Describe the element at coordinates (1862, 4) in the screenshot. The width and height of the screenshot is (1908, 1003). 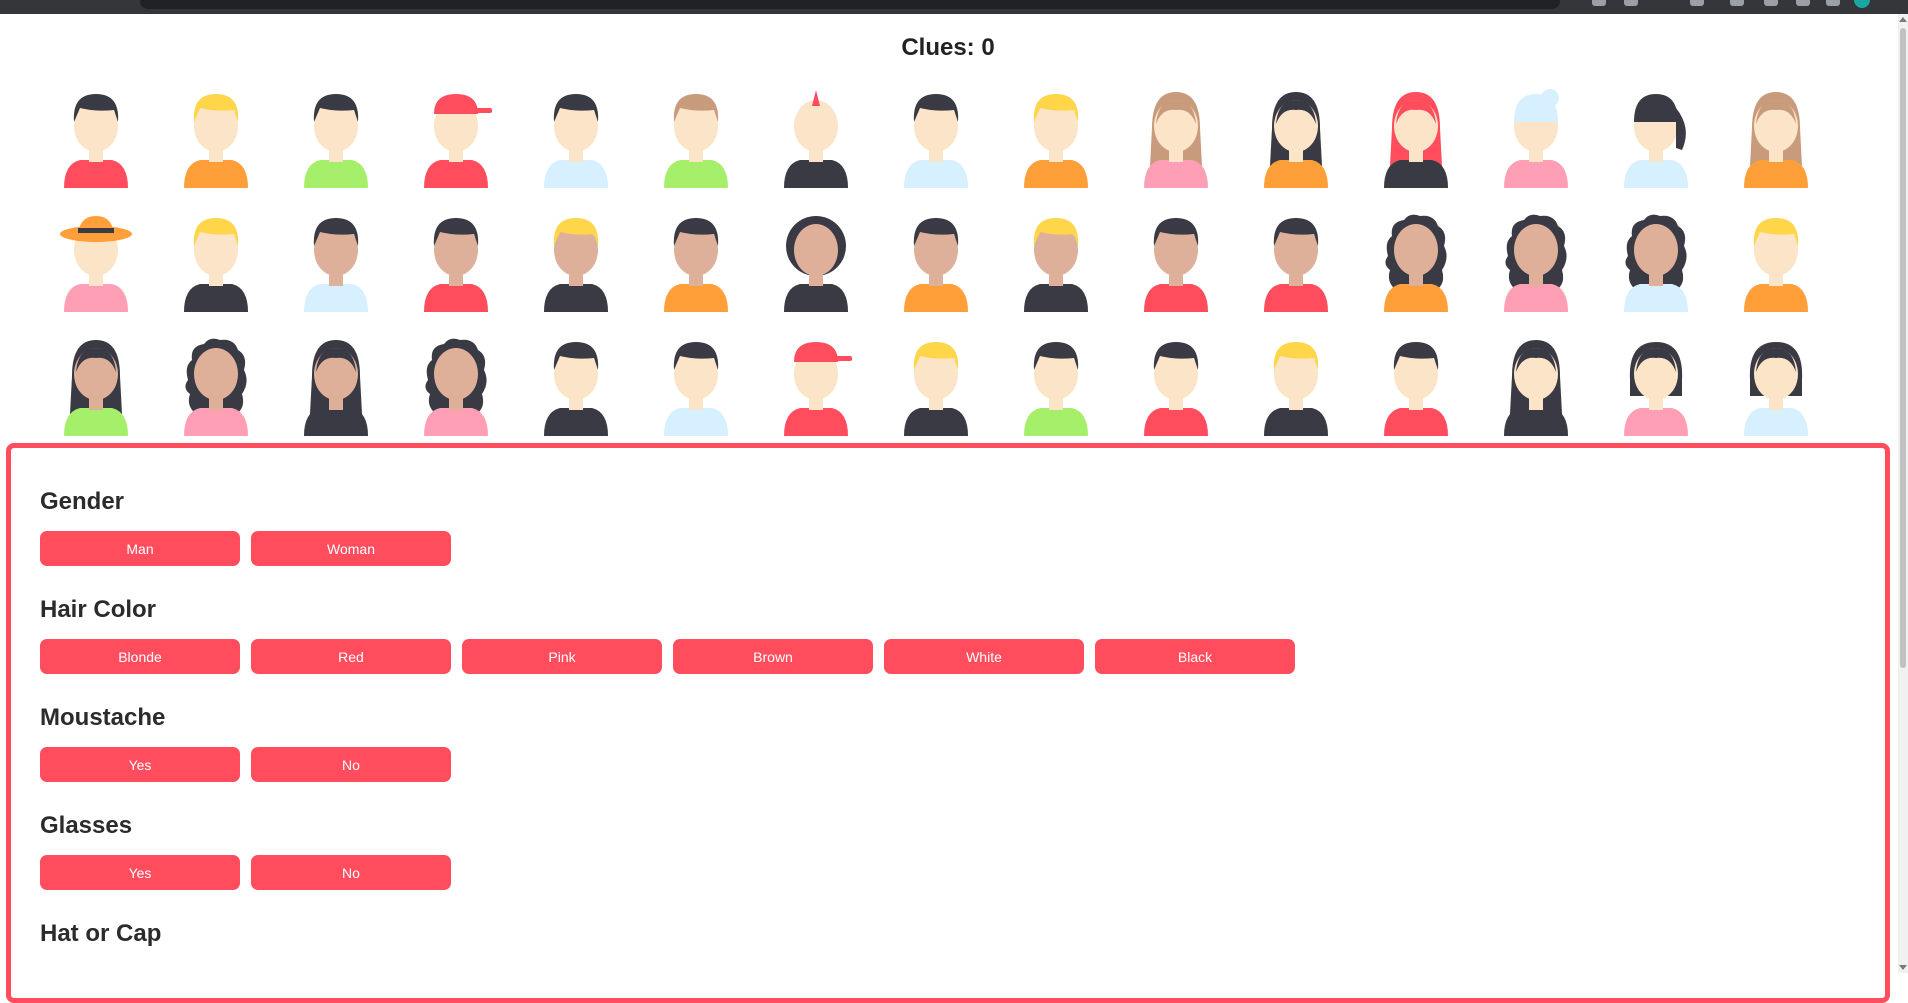
I see `profile-avatar` at that location.